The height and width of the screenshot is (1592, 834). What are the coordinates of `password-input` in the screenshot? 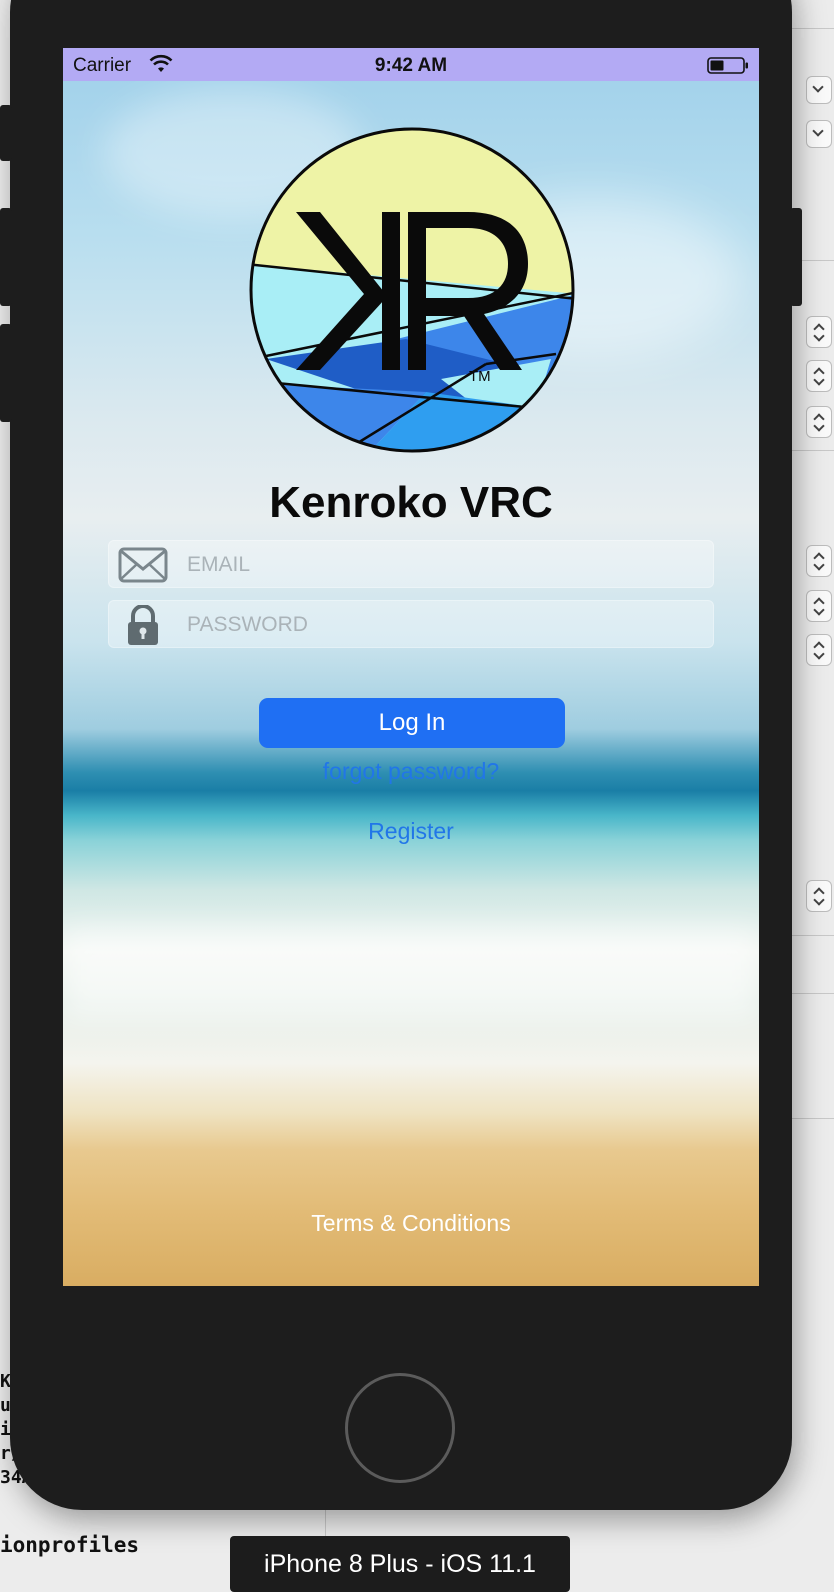 It's located at (447, 625).